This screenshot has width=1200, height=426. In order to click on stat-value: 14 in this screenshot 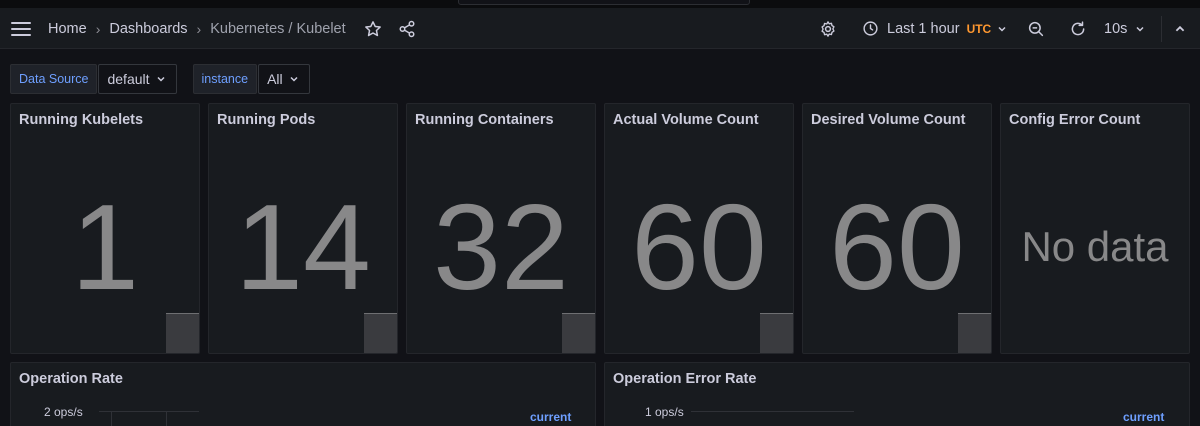, I will do `click(303, 246)`.